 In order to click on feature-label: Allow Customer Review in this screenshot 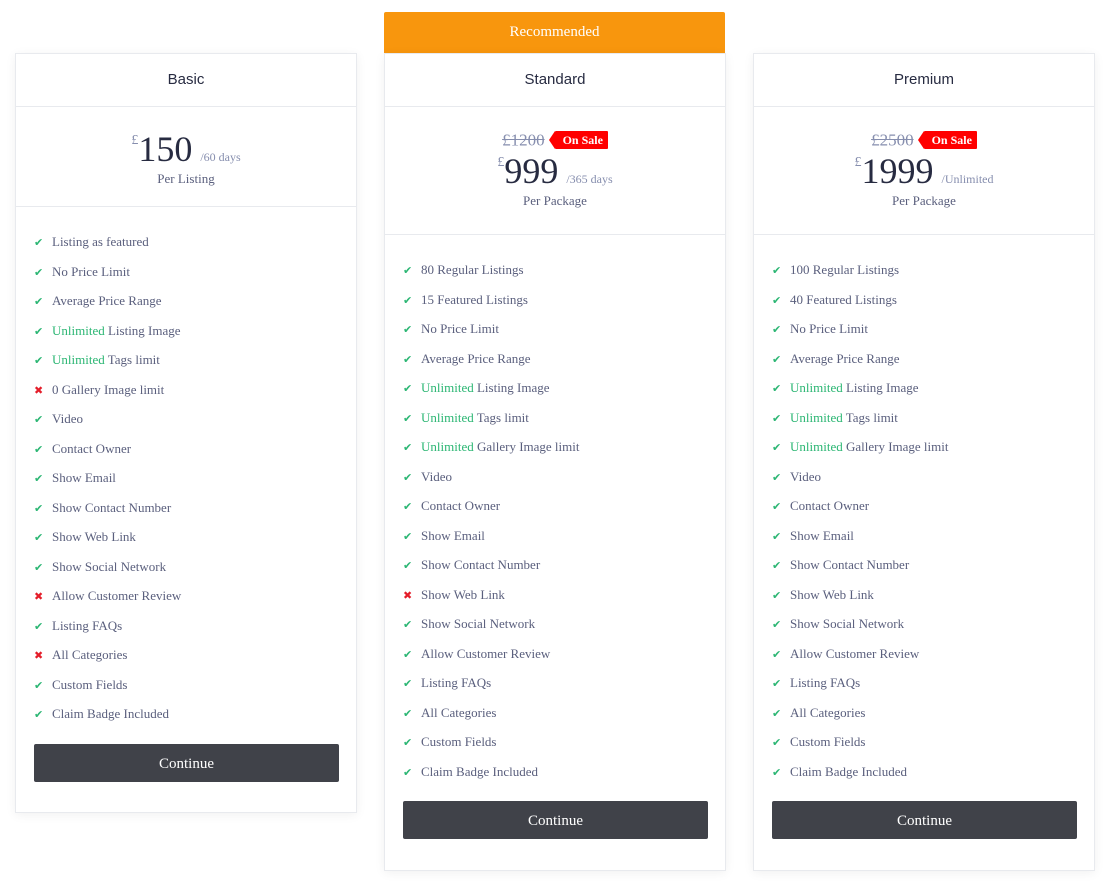, I will do `click(855, 653)`.